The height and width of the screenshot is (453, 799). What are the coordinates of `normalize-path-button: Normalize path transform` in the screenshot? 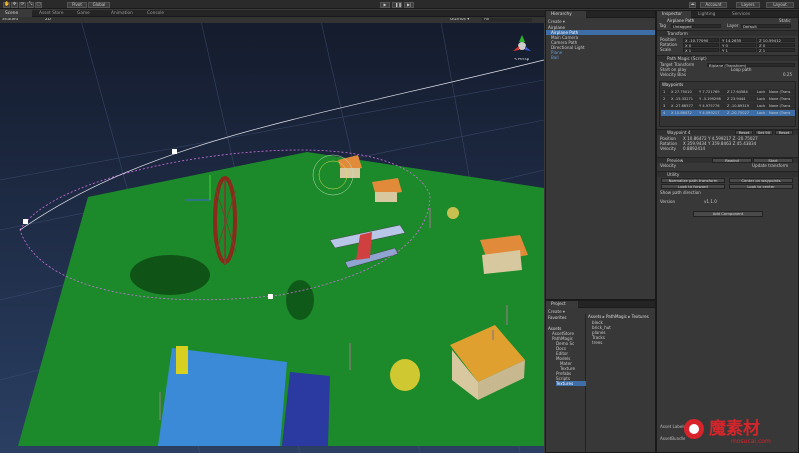 It's located at (693, 180).